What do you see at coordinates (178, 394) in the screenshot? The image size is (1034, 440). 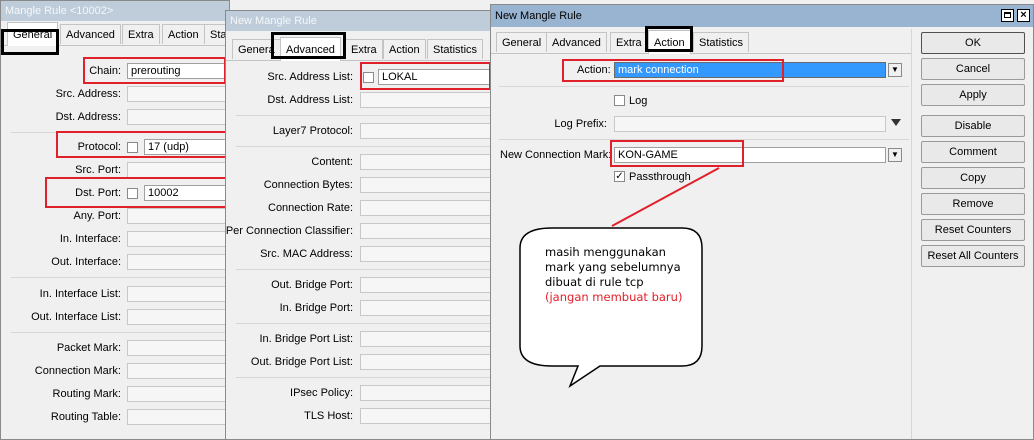 I see `routing-mark-field` at bounding box center [178, 394].